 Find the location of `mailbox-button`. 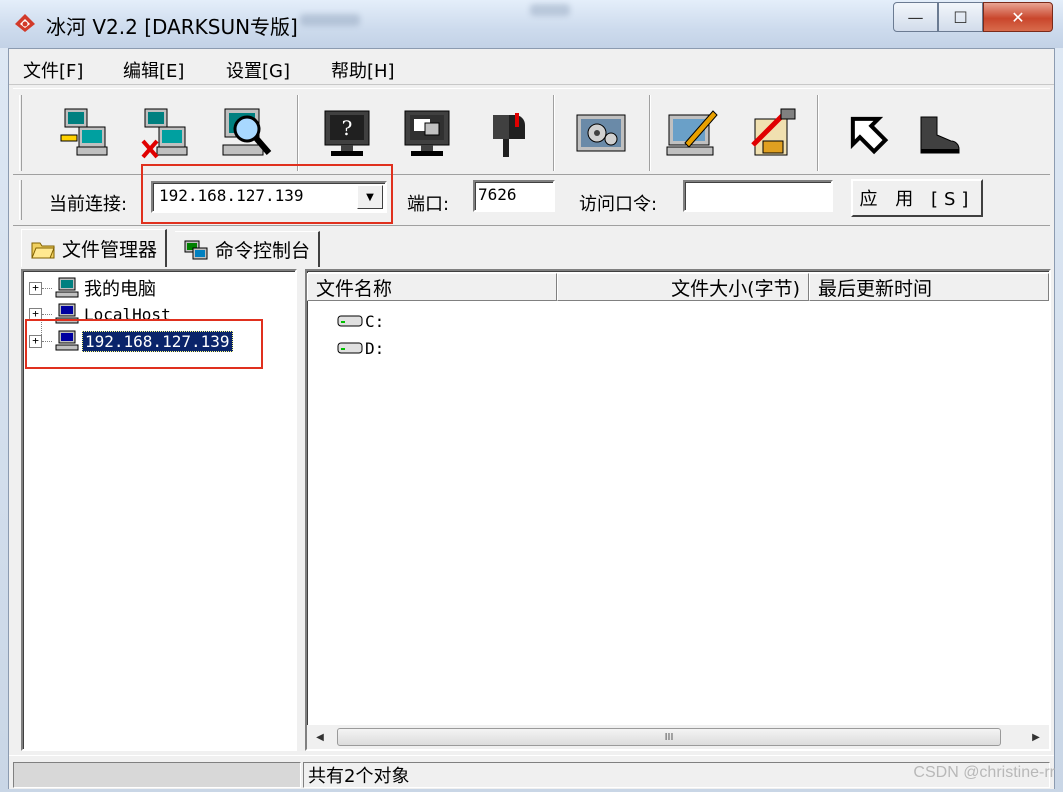

mailbox-button is located at coordinates (507, 133).